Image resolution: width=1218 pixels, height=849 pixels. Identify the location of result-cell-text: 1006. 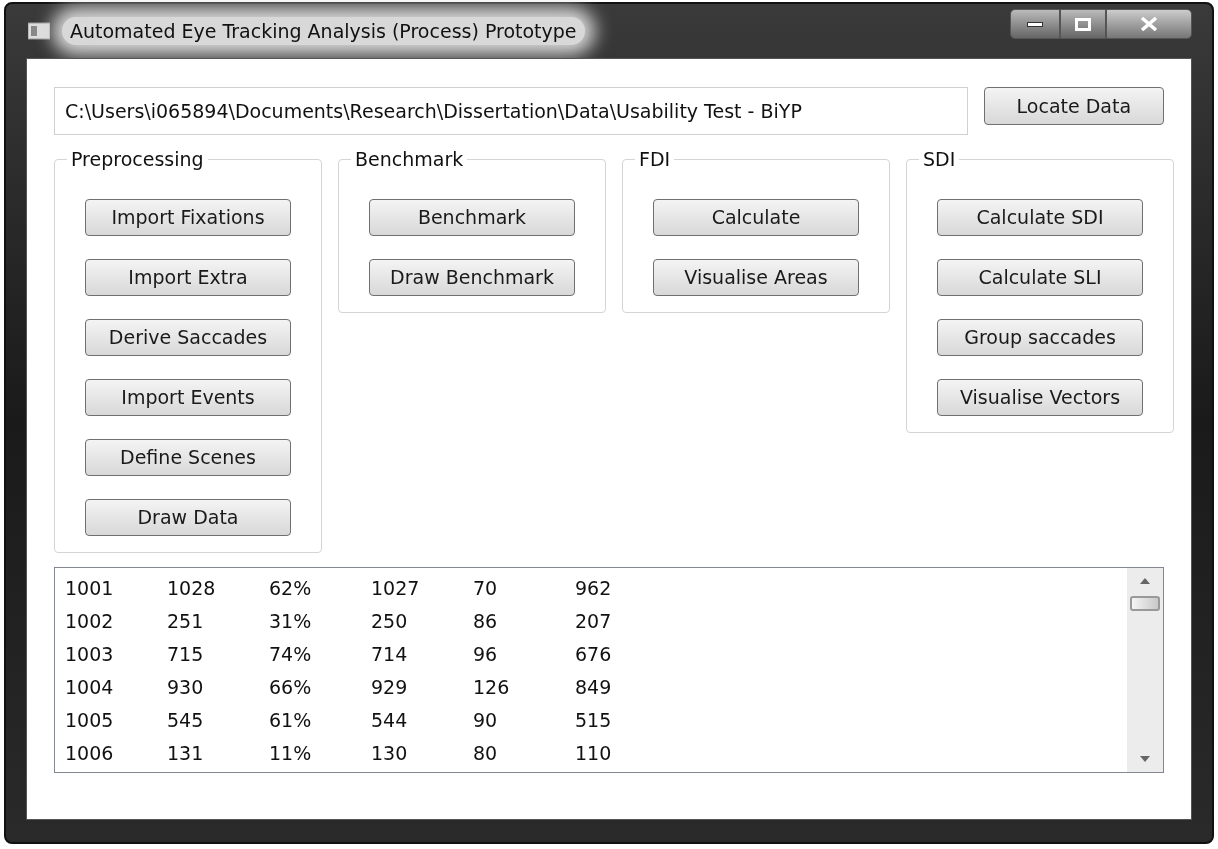
(90, 753).